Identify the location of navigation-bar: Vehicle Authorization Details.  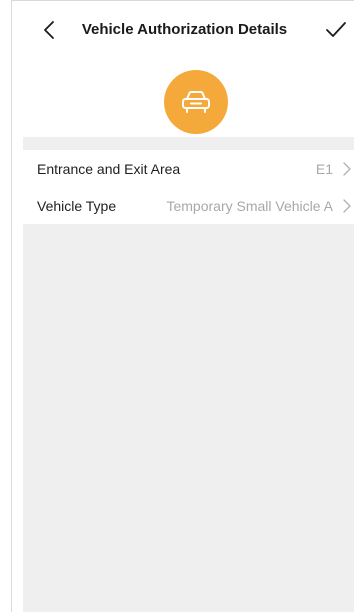
(188, 29).